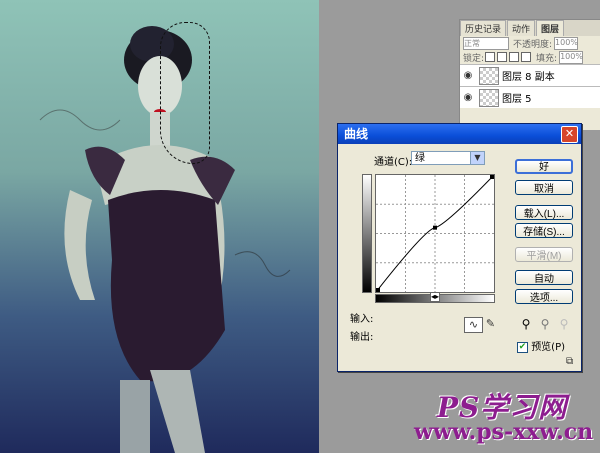 The height and width of the screenshot is (453, 600). Describe the element at coordinates (569, 134) in the screenshot. I see `close-icon: ✕` at that location.